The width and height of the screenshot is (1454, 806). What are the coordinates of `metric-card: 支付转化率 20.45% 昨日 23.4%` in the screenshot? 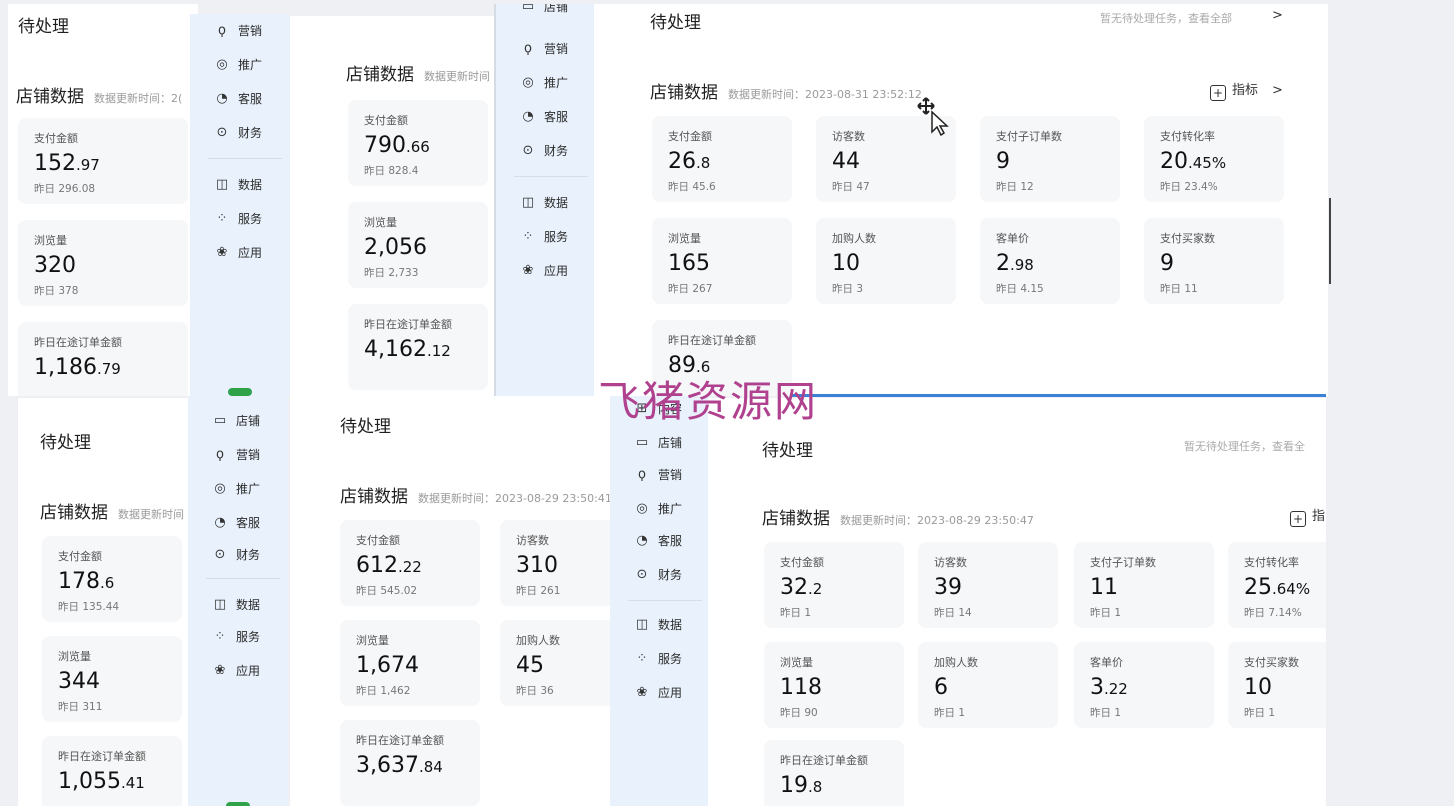 It's located at (1214, 159).